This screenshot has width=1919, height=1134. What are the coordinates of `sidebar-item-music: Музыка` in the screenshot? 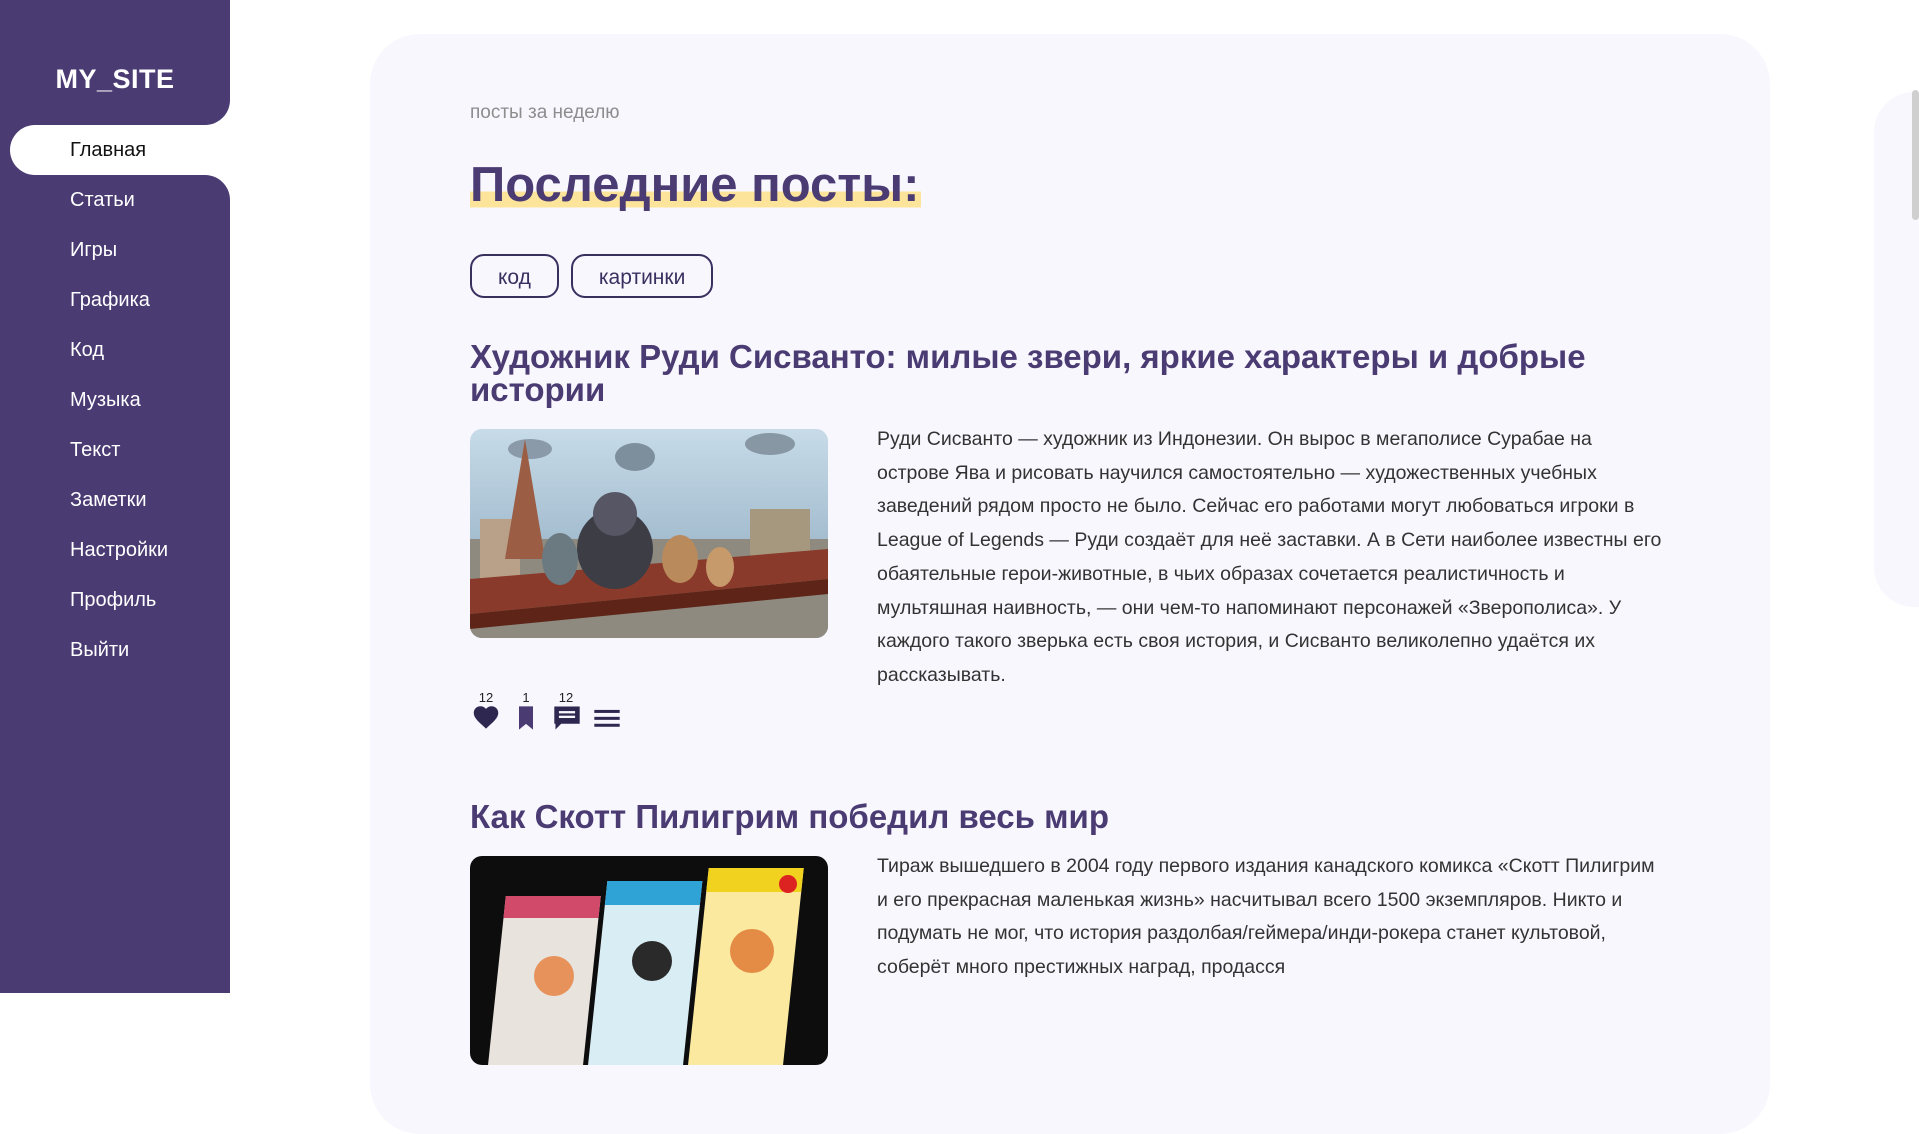 It's located at (115, 400).